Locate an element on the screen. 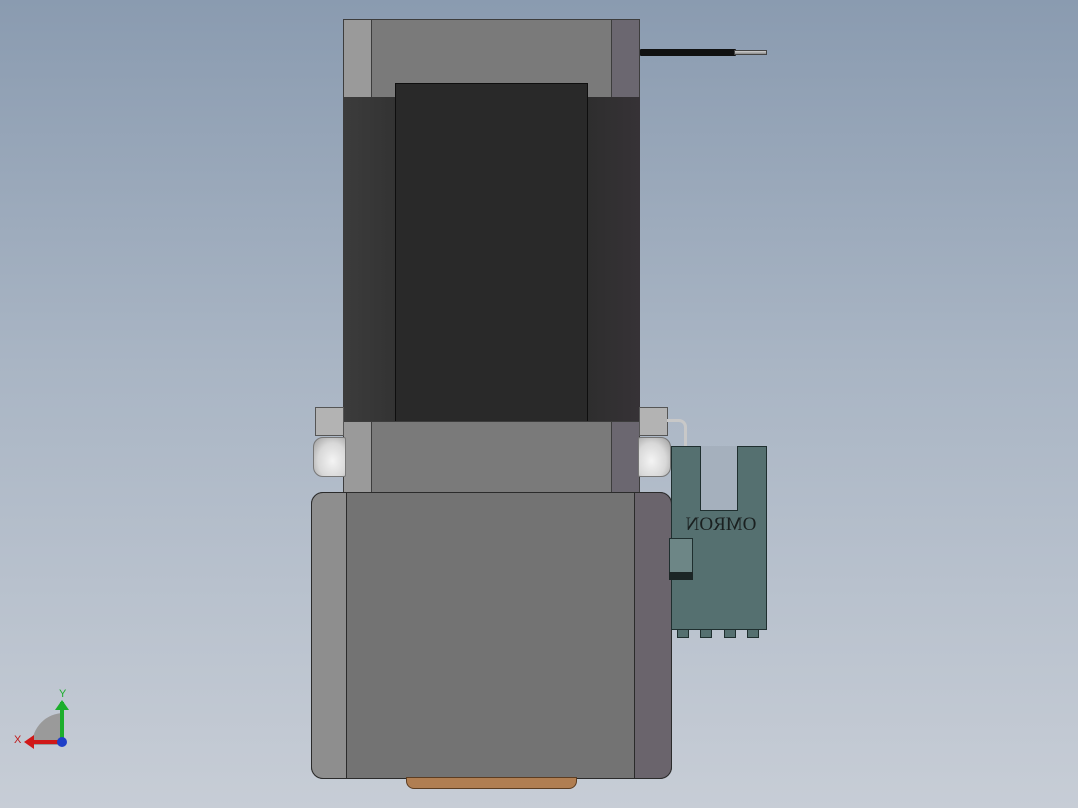 The width and height of the screenshot is (1078, 808). motor-stator-left-face is located at coordinates (369, 259).